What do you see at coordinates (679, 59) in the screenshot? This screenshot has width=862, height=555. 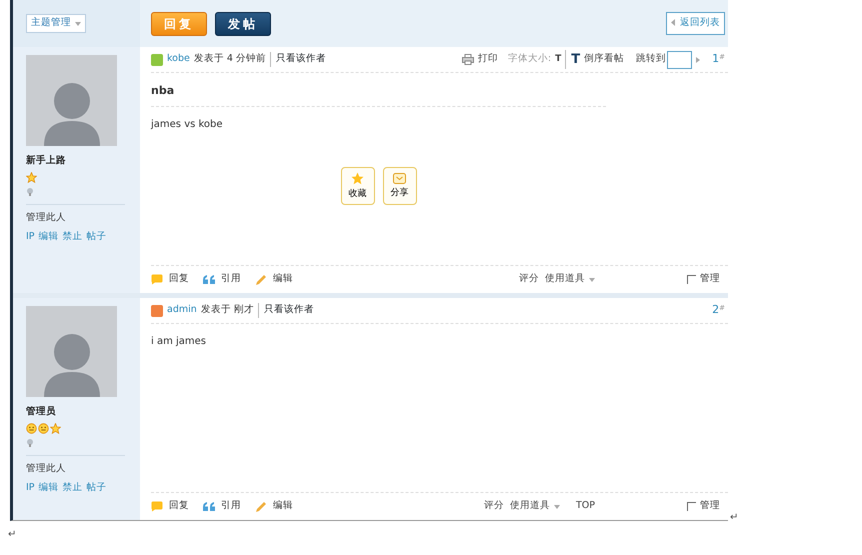 I see `floor-input` at bounding box center [679, 59].